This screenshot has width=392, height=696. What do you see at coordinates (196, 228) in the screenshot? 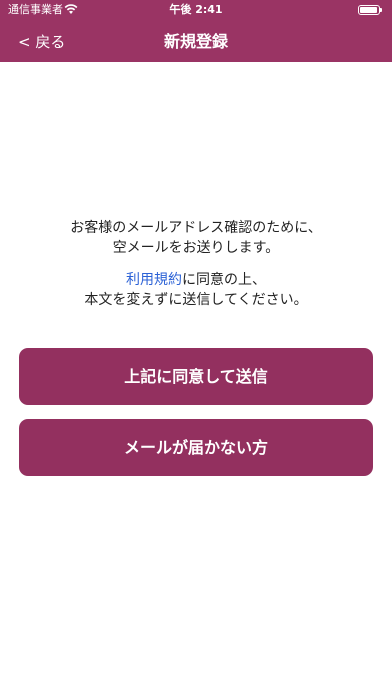
I see `message-line-1: お客様のメールアドレス確認のために、` at bounding box center [196, 228].